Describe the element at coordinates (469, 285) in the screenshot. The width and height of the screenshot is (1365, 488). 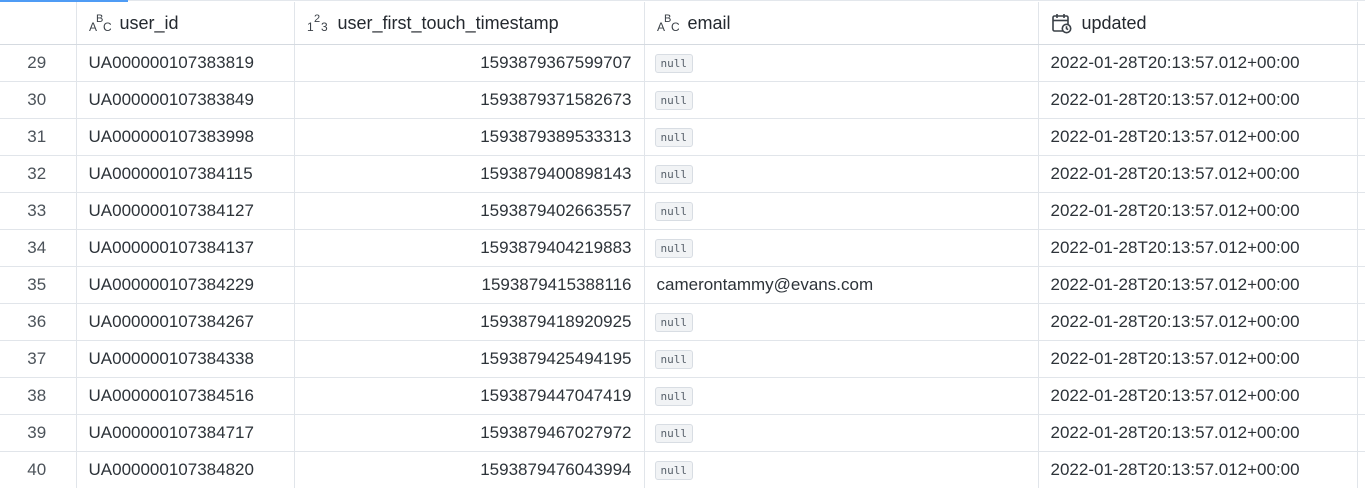
I see `timestamp-cell: 1593879415388116` at that location.